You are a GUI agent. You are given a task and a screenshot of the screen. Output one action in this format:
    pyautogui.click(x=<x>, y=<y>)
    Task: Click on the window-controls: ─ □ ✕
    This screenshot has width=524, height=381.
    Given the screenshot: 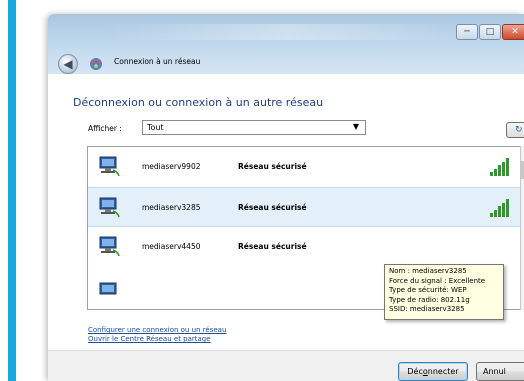 What is the action you would take?
    pyautogui.click(x=490, y=32)
    